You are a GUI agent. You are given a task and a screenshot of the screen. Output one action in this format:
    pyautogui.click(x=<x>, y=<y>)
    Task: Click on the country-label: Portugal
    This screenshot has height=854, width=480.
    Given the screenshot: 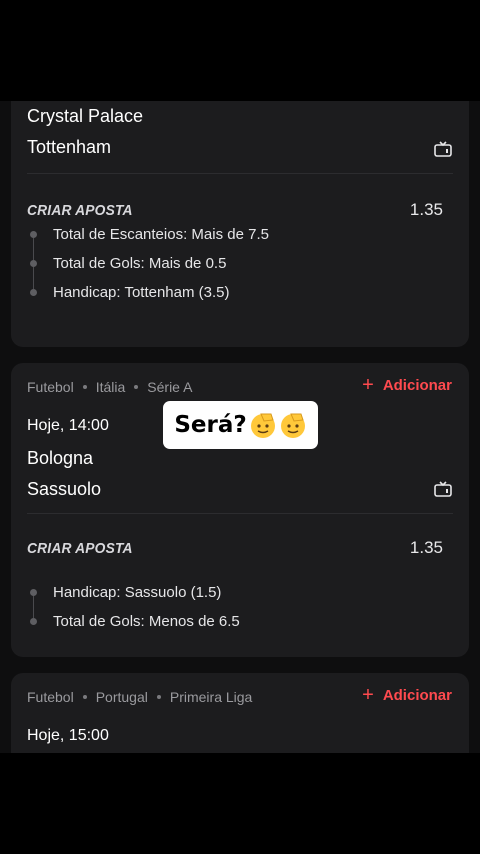 What is the action you would take?
    pyautogui.click(x=121, y=697)
    